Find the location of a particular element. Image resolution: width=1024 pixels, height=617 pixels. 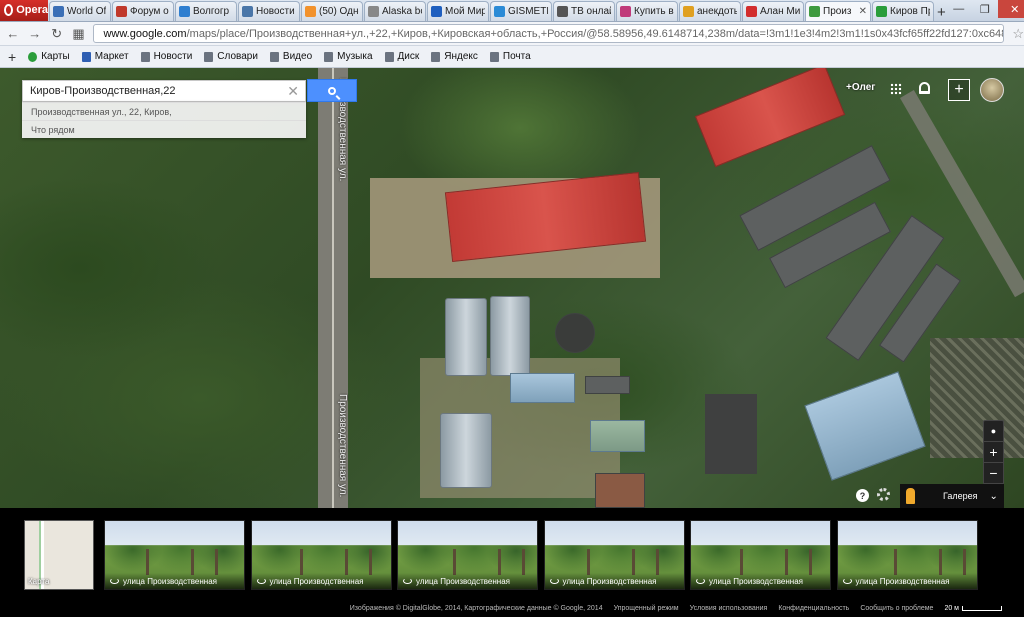

photo-caption: улица Производственная is located at coordinates (614, 581).